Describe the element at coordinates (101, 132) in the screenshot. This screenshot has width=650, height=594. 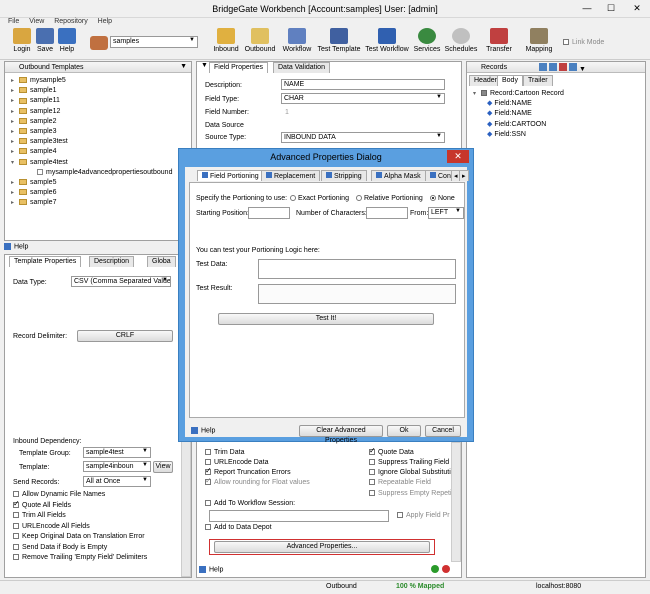
I see `tree-item: ▸ sample3` at that location.